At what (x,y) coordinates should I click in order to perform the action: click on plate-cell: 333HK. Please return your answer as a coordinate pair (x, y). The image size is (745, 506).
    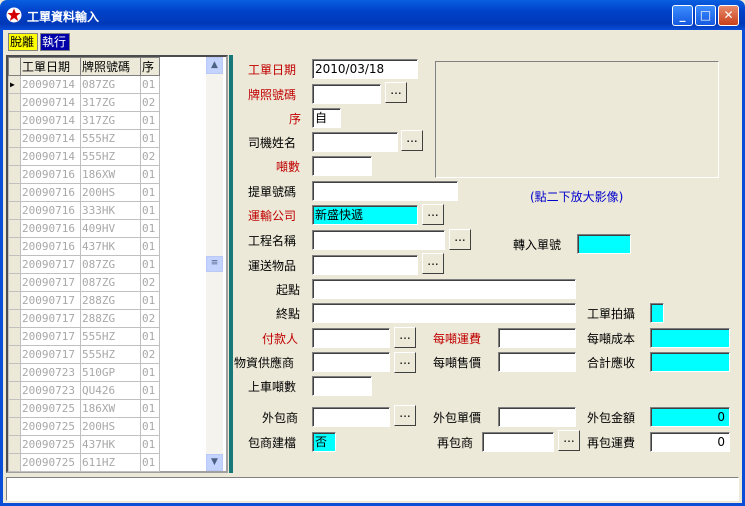
    Looking at the image, I should click on (110, 210).